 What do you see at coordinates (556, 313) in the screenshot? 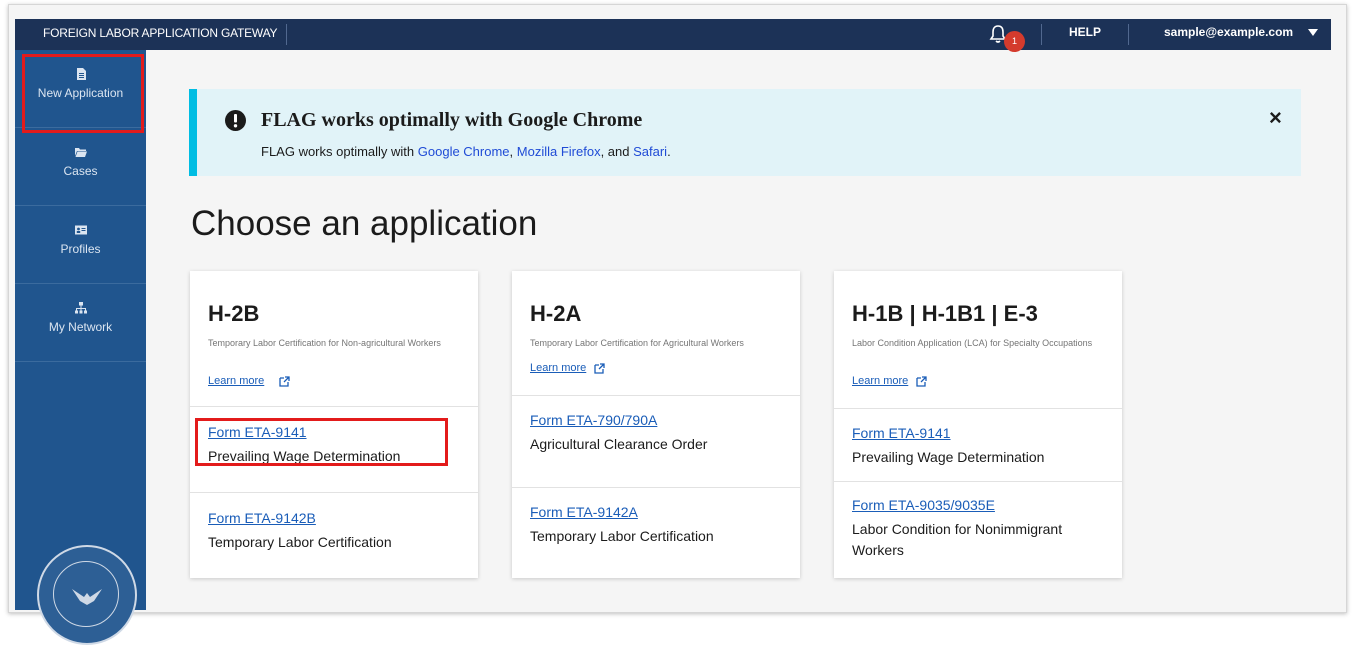
I see `card-title: H-2A` at bounding box center [556, 313].